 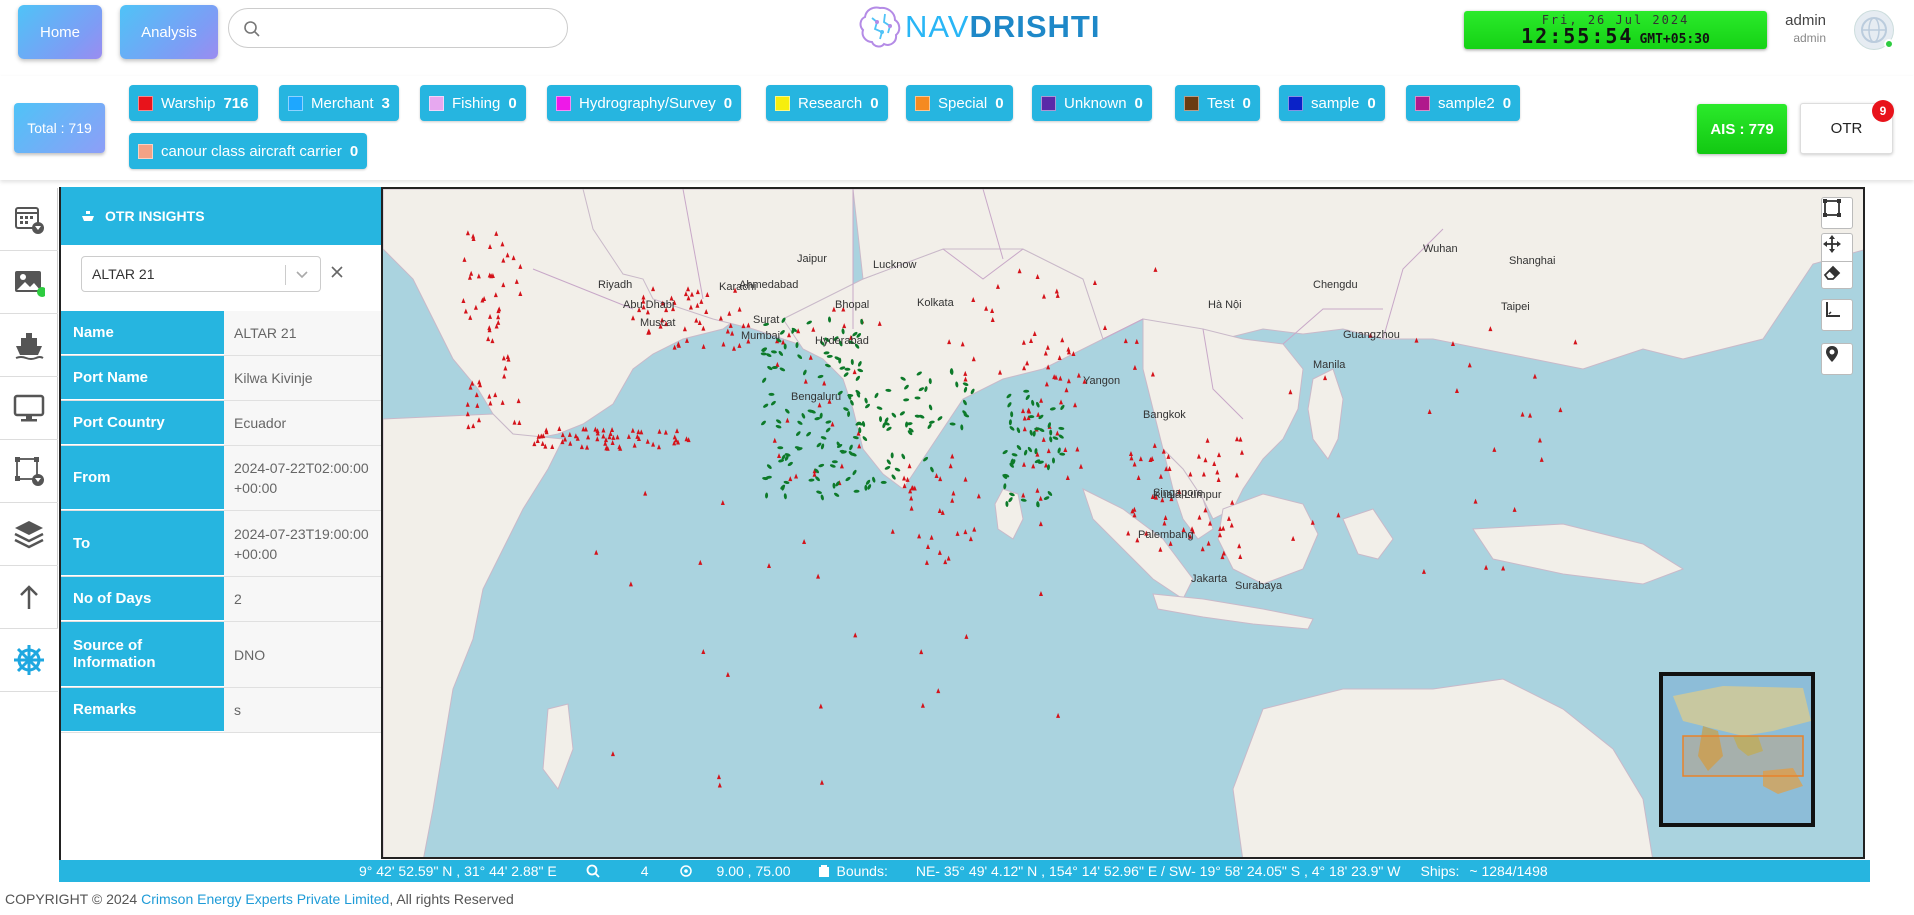 What do you see at coordinates (29, 597) in the screenshot?
I see `tool-upload` at bounding box center [29, 597].